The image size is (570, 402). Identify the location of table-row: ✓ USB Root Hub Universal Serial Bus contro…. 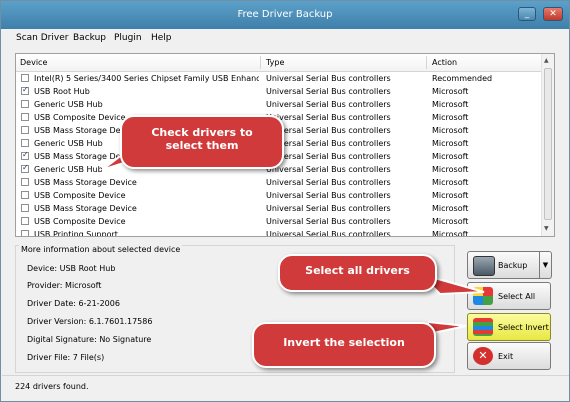
(278, 91).